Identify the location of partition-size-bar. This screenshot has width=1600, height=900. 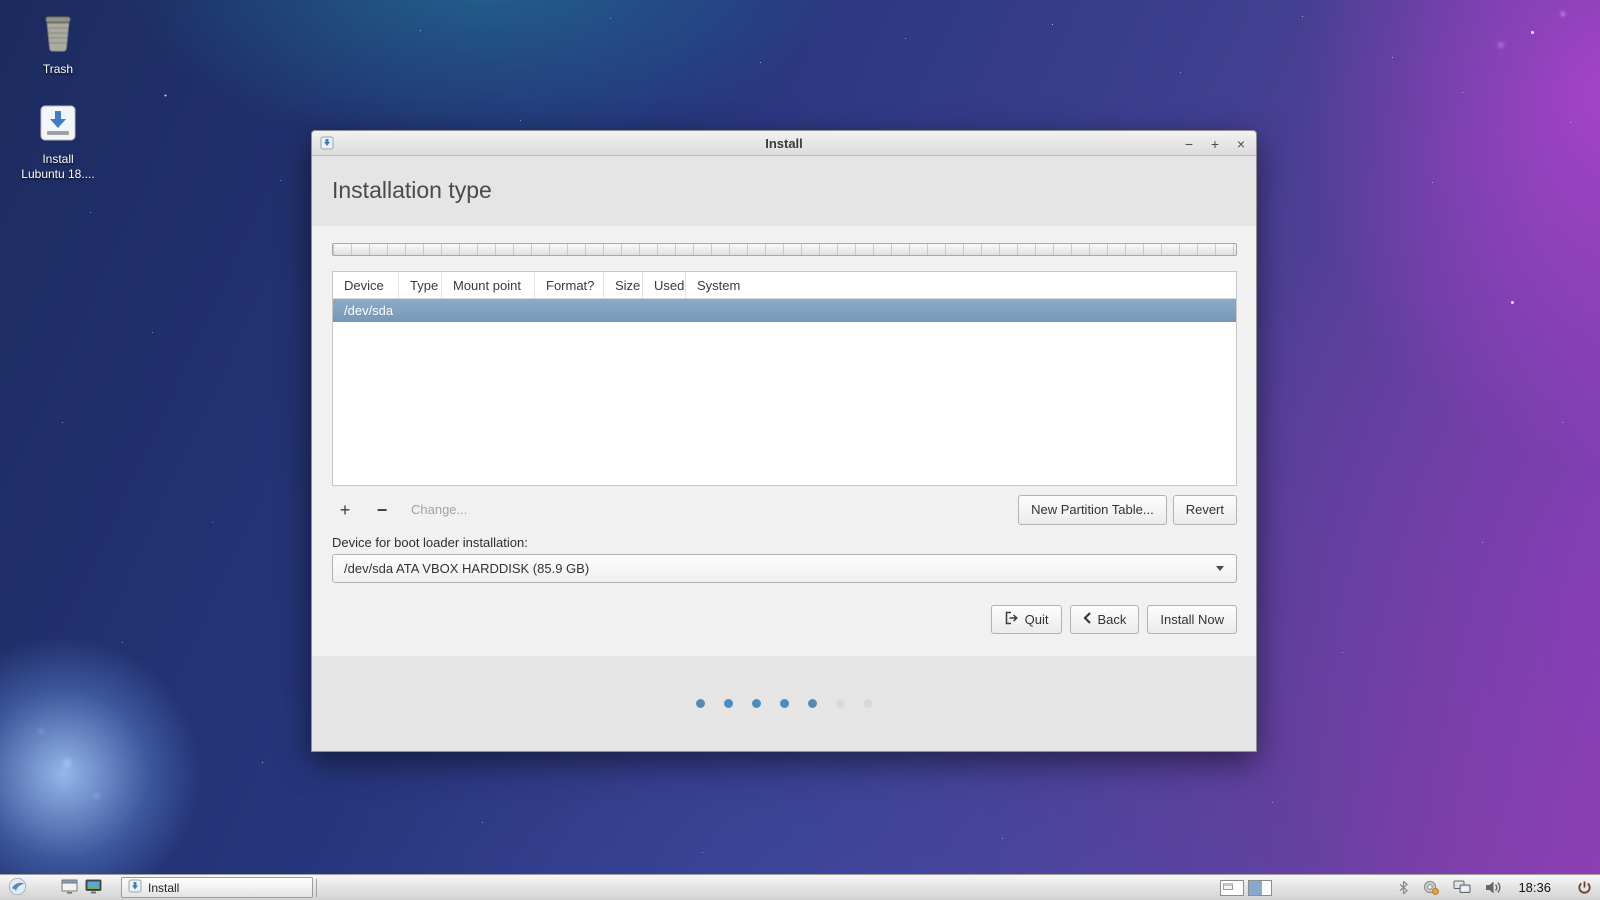
(784, 249).